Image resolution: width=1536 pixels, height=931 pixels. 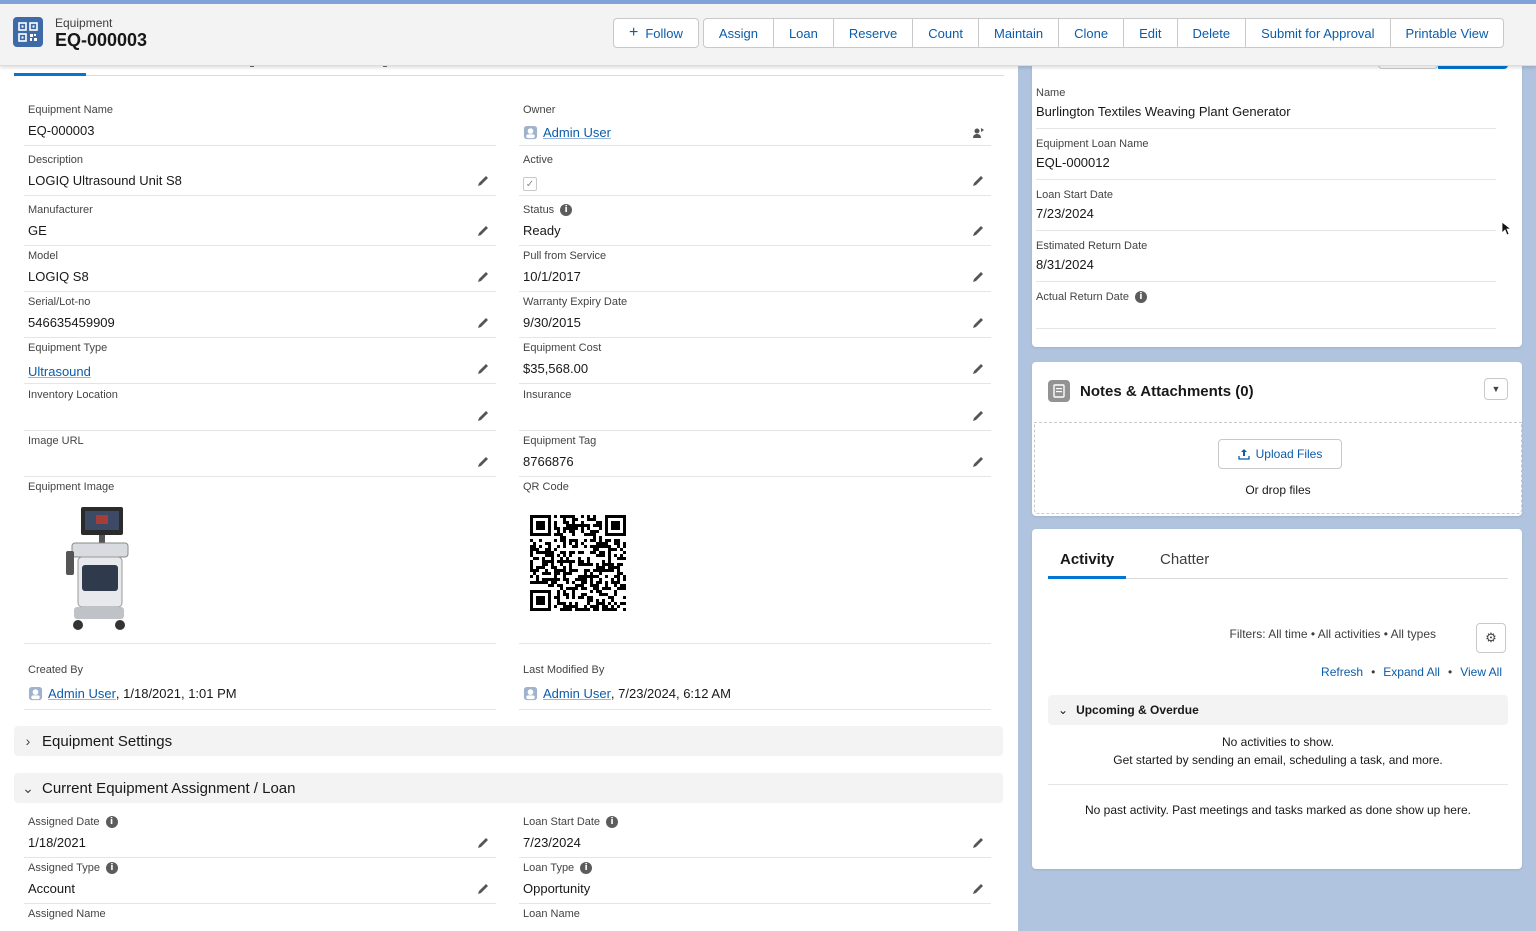 I want to click on field-assigned-date: Assigned Date i 1/18/2021, so click(x=260, y=835).